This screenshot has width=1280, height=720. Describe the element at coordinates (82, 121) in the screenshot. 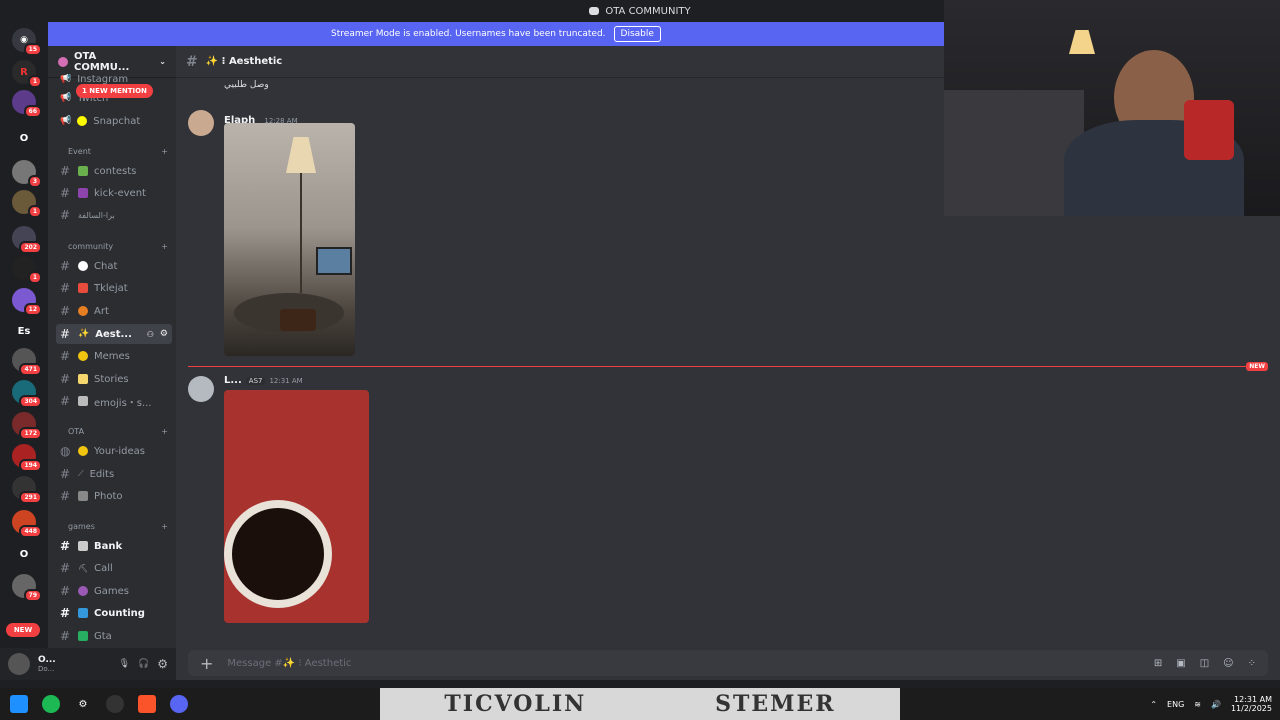

I see `snapchat-icon` at that location.